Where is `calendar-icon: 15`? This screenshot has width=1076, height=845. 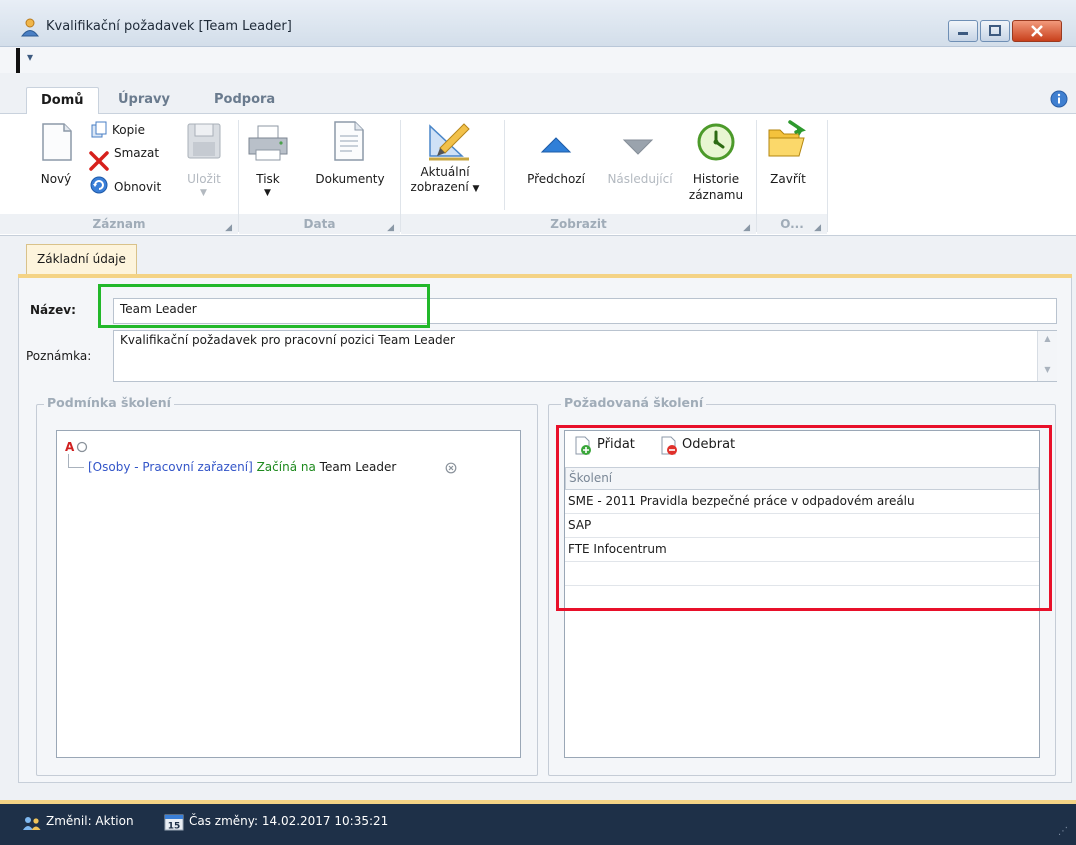 calendar-icon: 15 is located at coordinates (174, 822).